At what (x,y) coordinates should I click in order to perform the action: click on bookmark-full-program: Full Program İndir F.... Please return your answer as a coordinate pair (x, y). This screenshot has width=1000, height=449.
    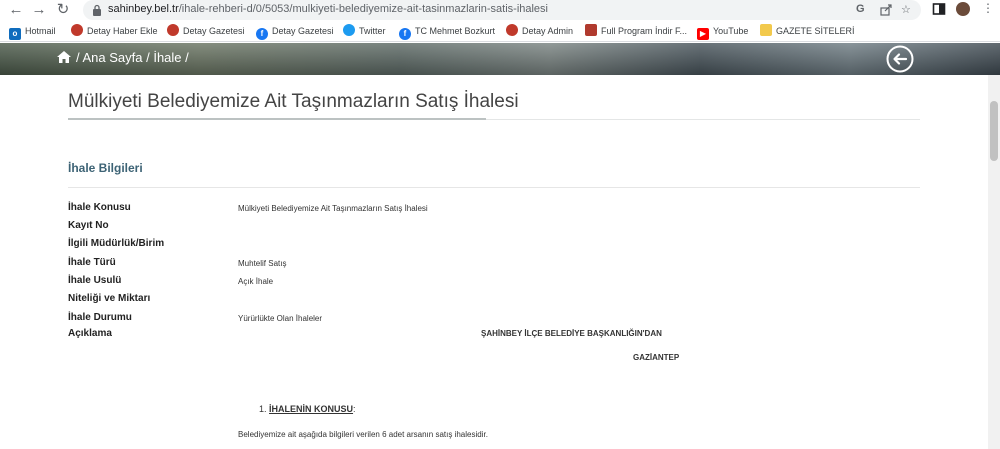
    Looking at the image, I should click on (636, 31).